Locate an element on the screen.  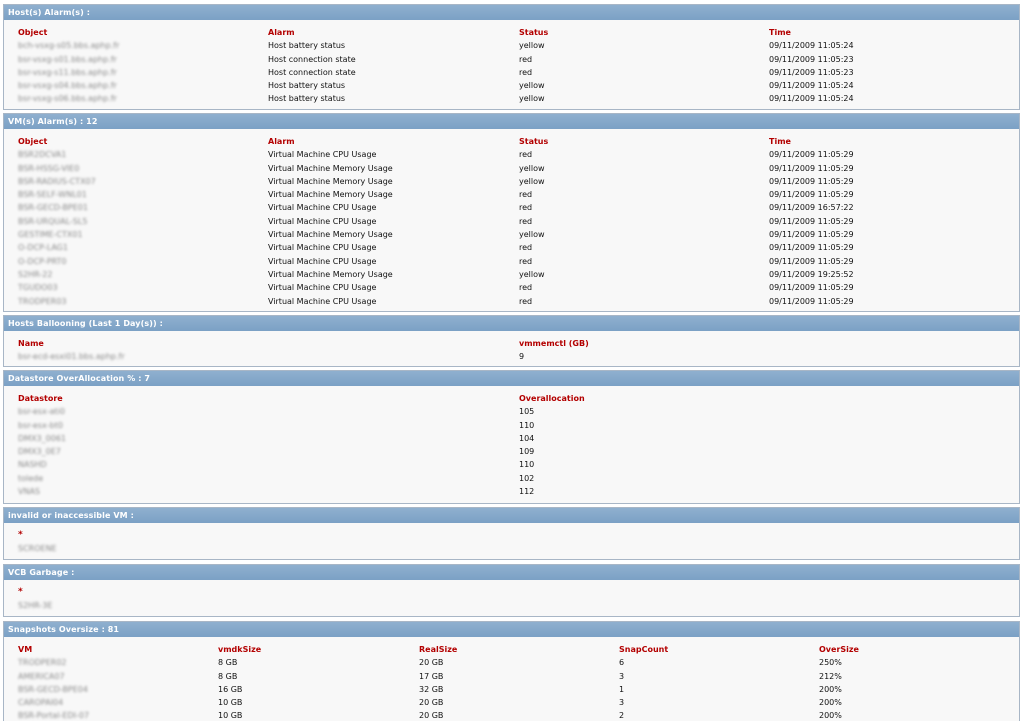
asterisk-marker: * is located at coordinates (20, 592).